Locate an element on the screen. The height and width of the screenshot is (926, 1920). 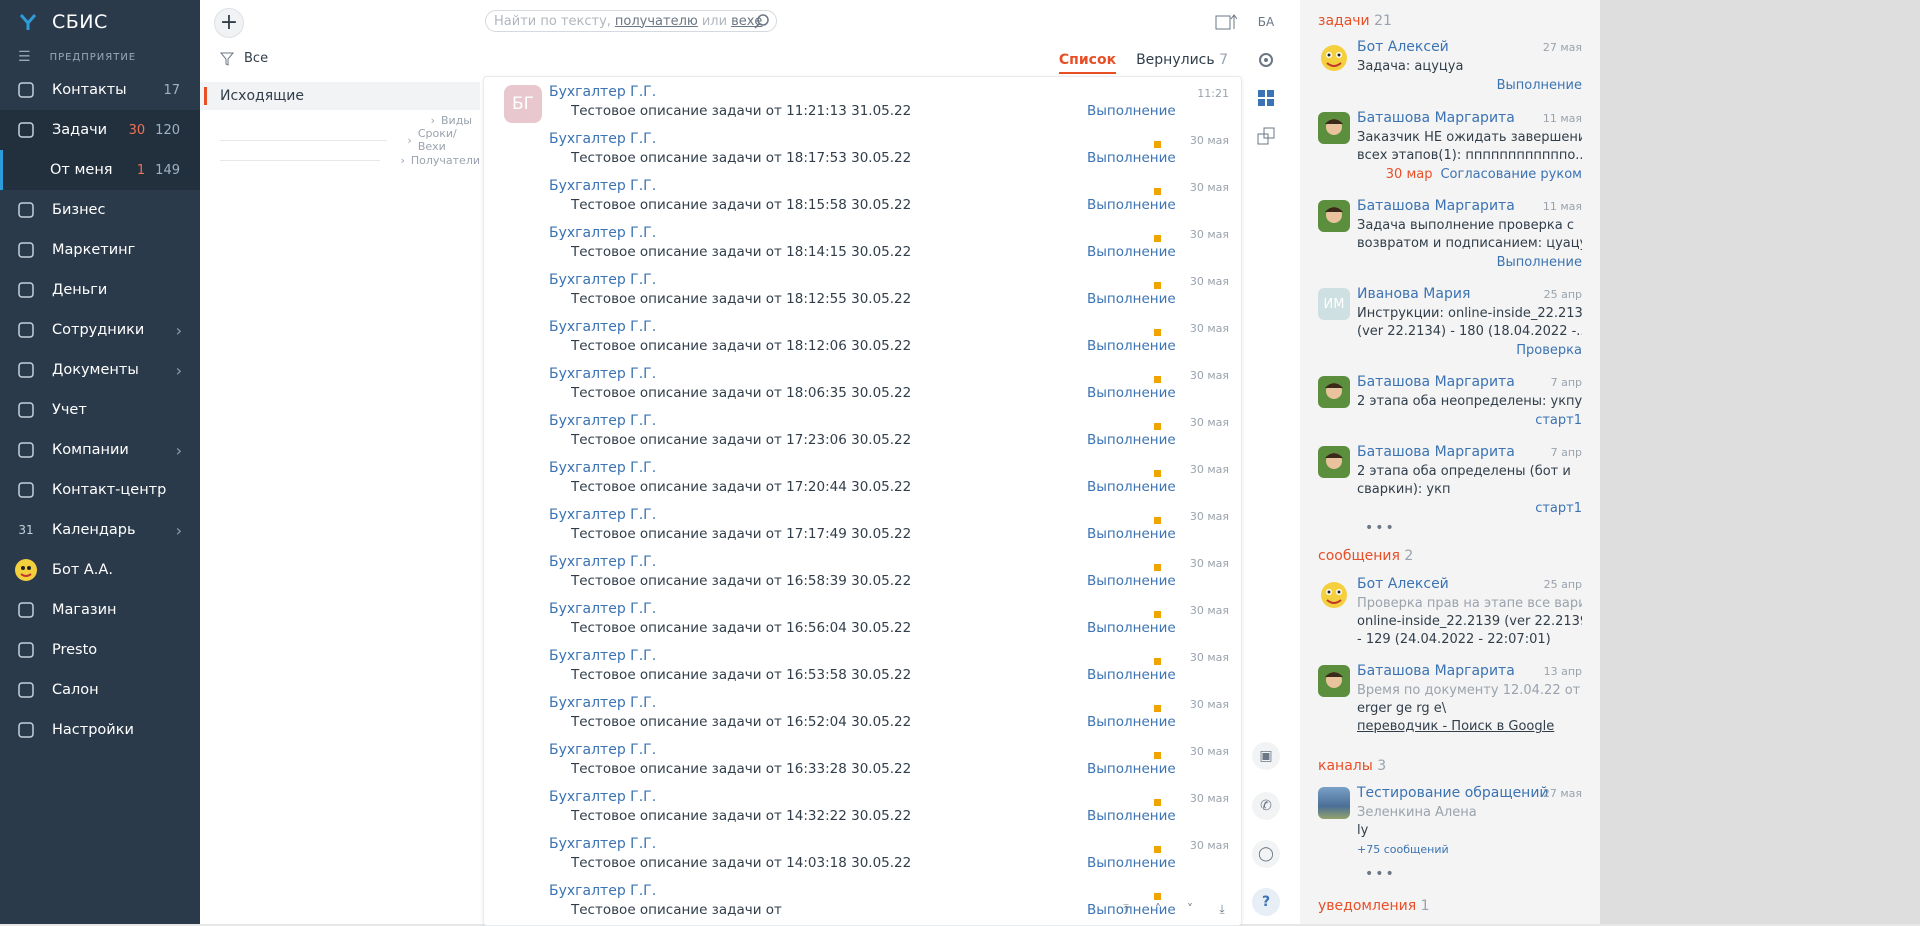
item-text: переводчик - Поиск в Google is located at coordinates (1469, 727).